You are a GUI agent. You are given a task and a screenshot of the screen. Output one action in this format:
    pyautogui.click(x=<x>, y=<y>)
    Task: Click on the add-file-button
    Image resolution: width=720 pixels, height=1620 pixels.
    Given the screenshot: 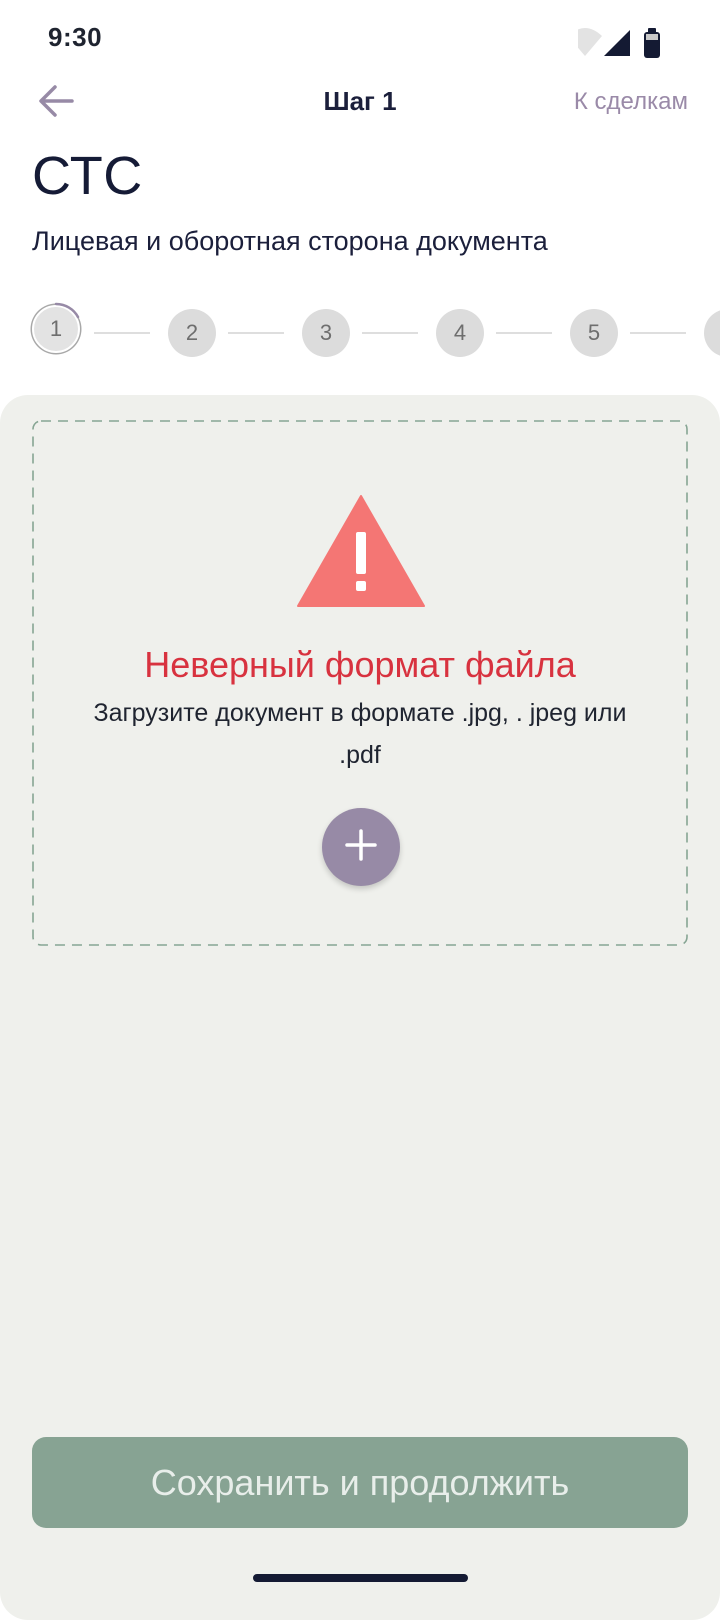 What is the action you would take?
    pyautogui.click(x=361, y=847)
    